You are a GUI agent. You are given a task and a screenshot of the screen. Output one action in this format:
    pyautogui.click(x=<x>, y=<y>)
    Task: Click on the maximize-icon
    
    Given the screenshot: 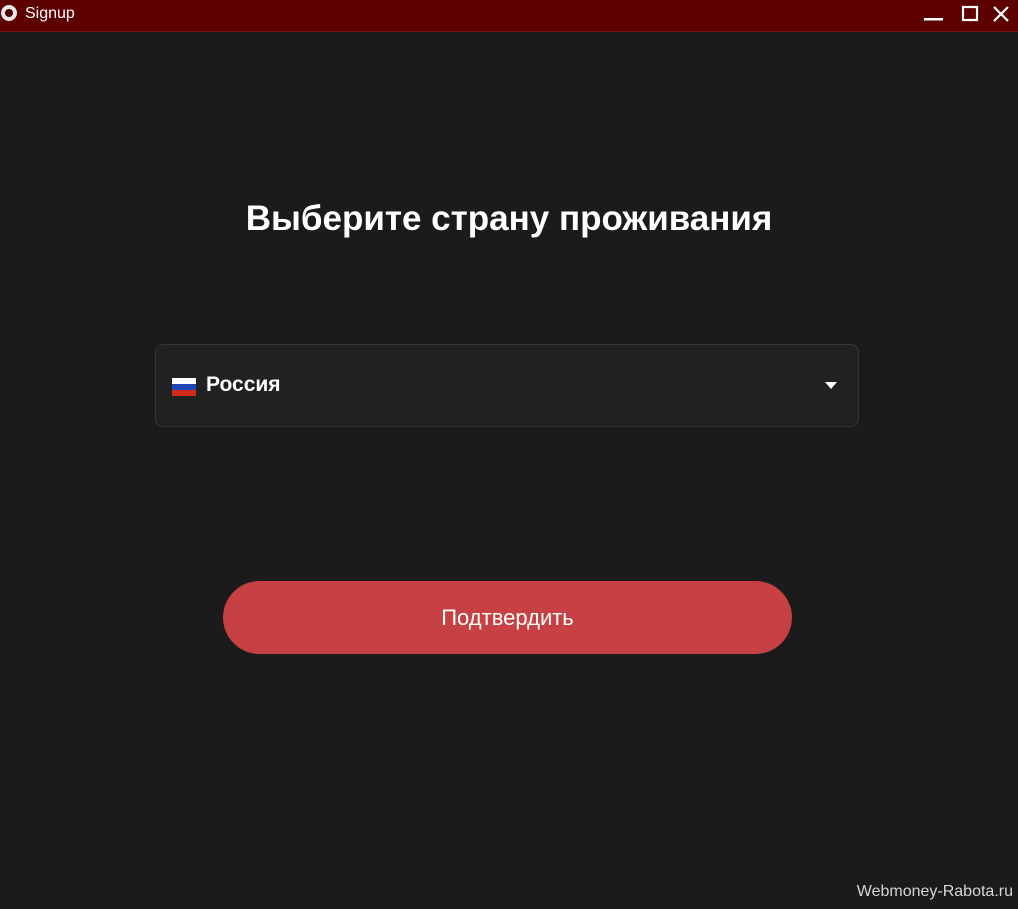 What is the action you would take?
    pyautogui.click(x=970, y=13)
    